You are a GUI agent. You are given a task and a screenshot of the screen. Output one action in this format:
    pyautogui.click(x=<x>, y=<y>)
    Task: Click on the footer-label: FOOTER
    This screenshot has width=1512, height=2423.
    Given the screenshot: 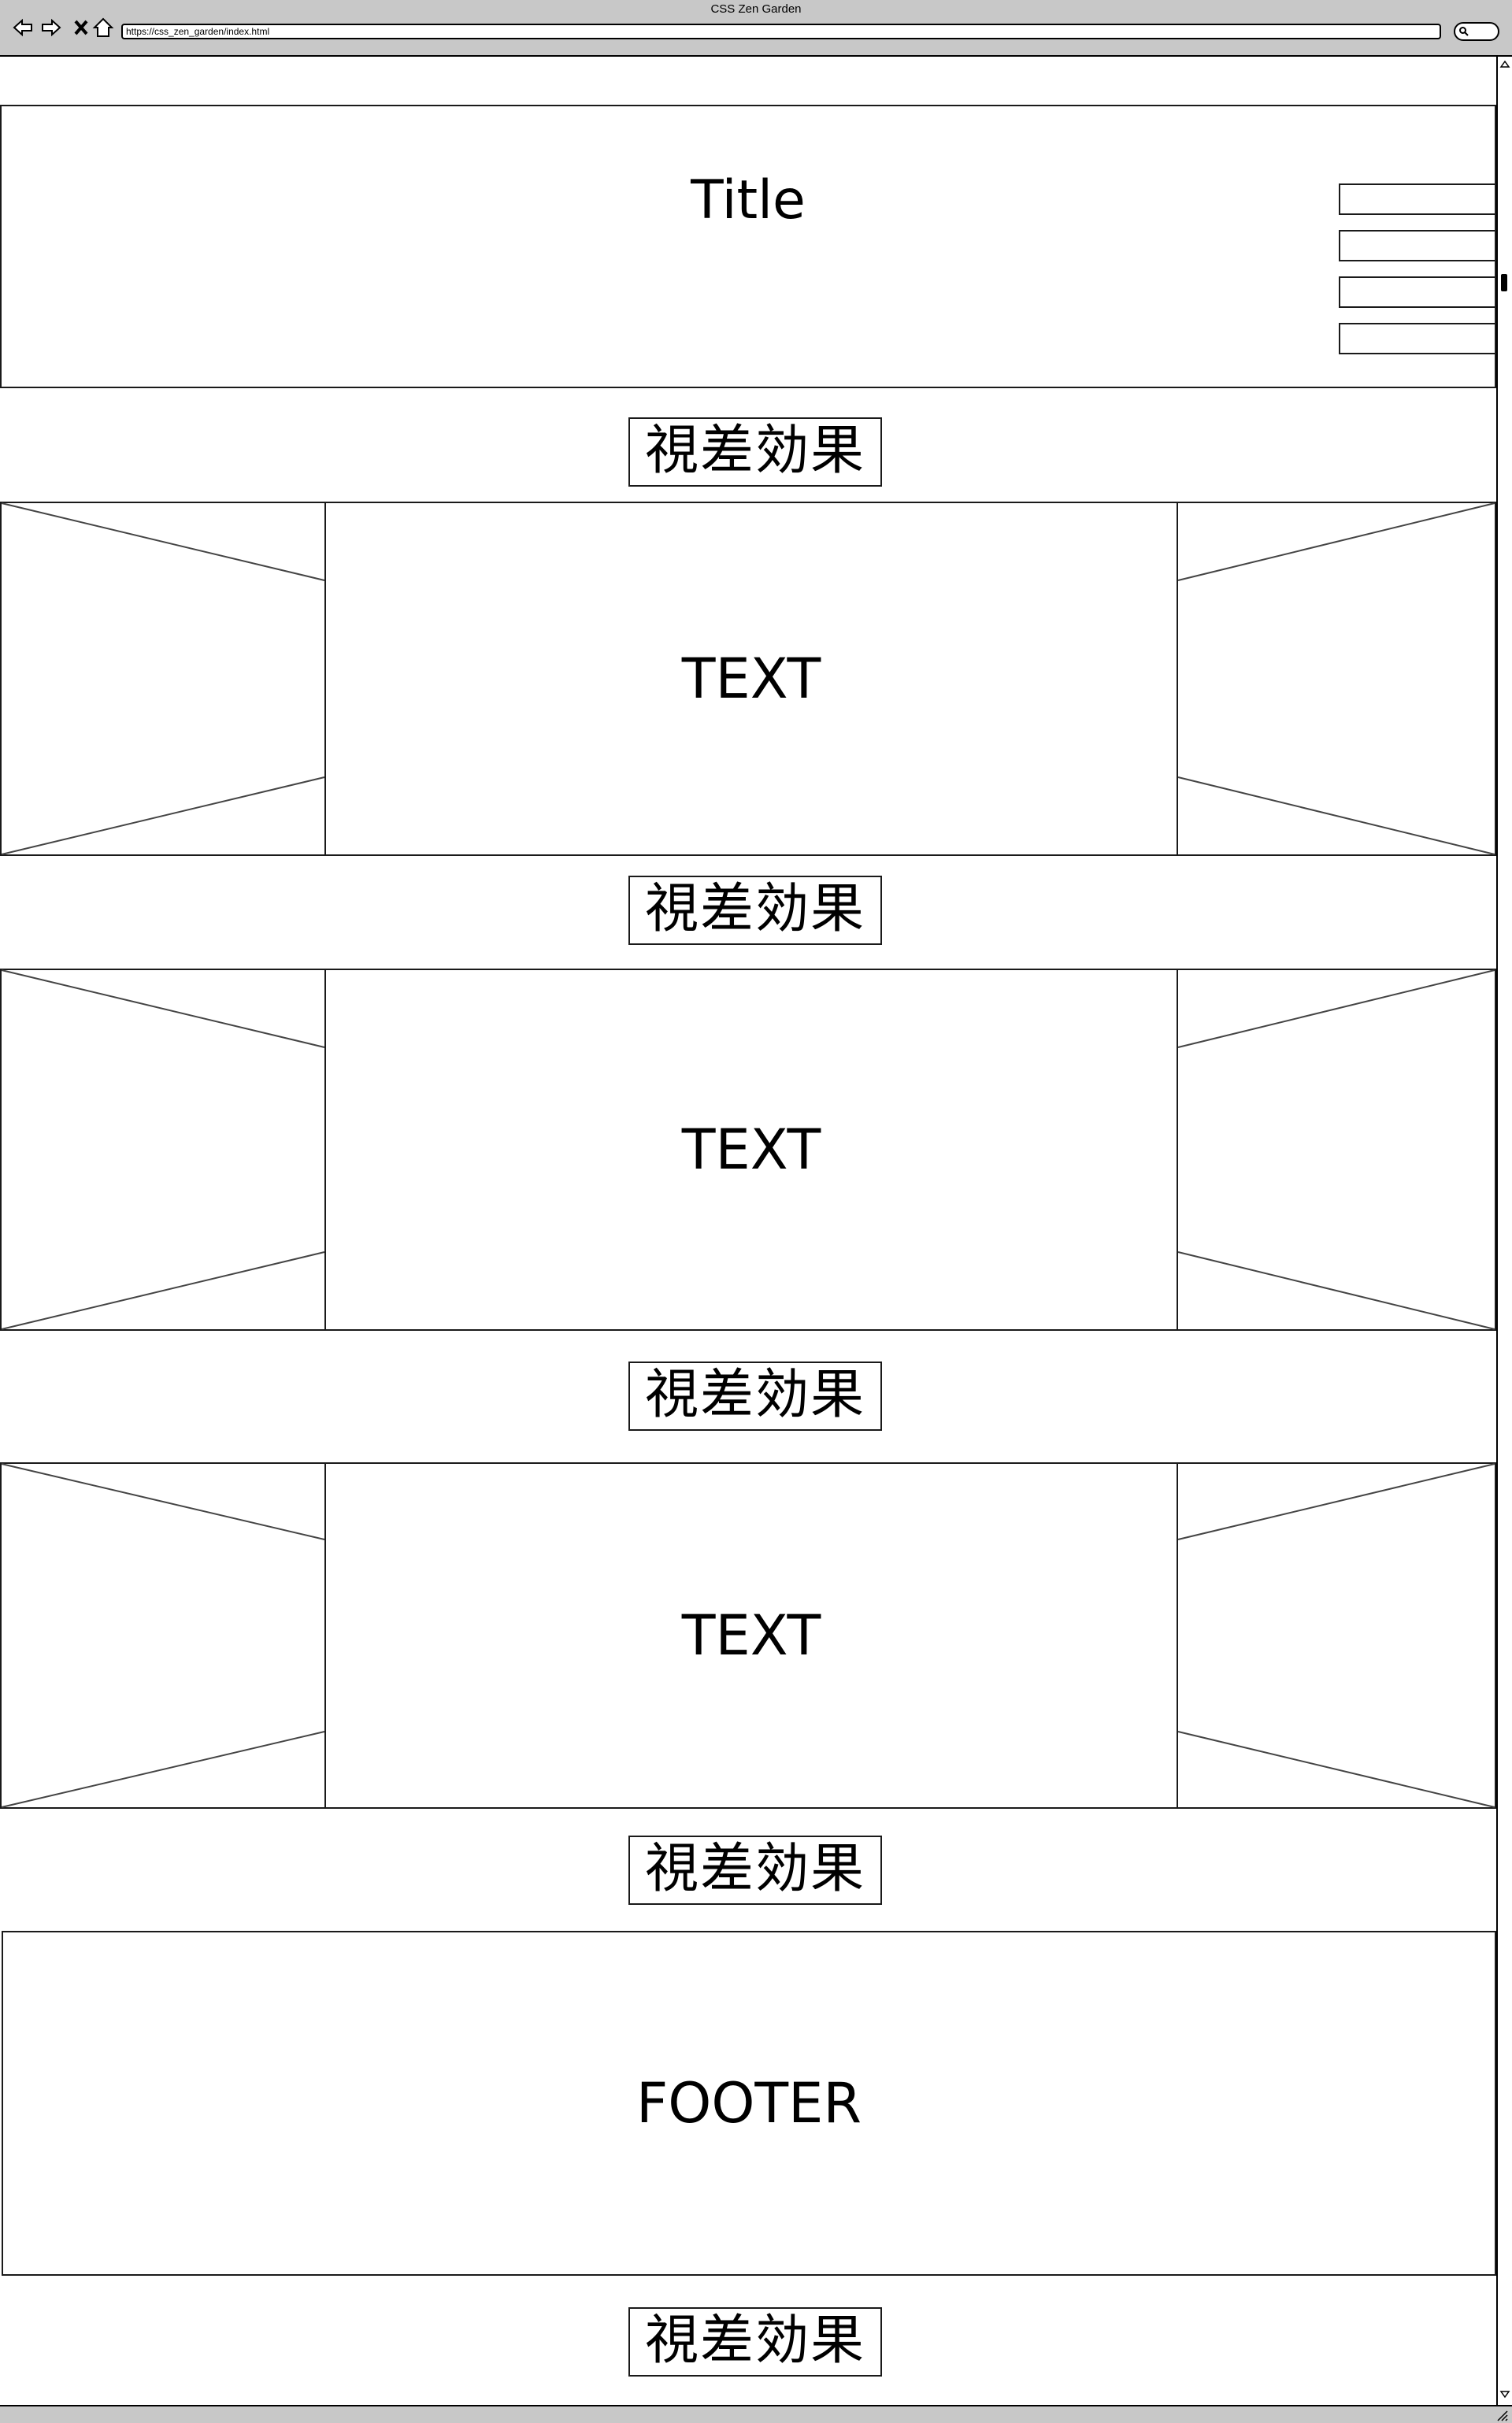 What is the action you would take?
    pyautogui.click(x=749, y=2103)
    